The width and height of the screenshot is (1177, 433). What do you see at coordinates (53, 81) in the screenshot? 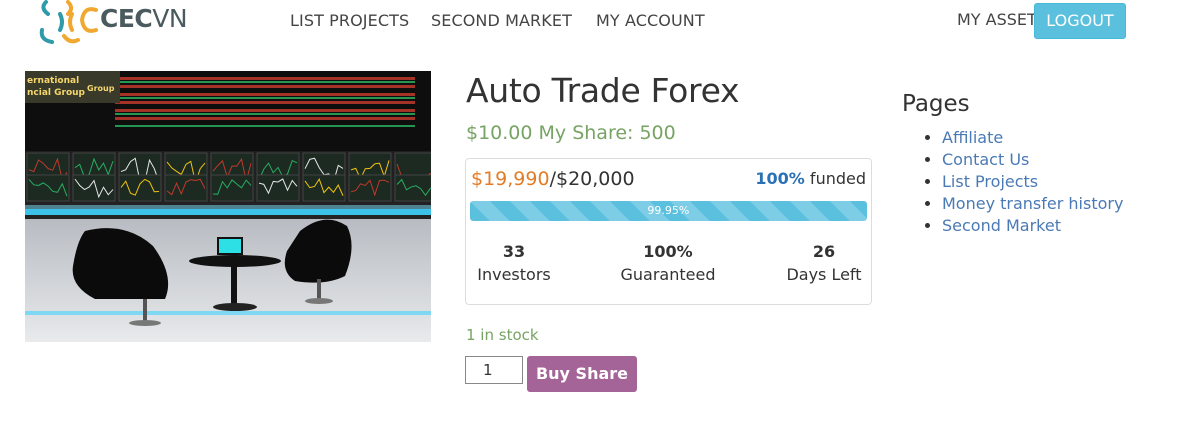
I see `image-text-line1: ernational` at bounding box center [53, 81].